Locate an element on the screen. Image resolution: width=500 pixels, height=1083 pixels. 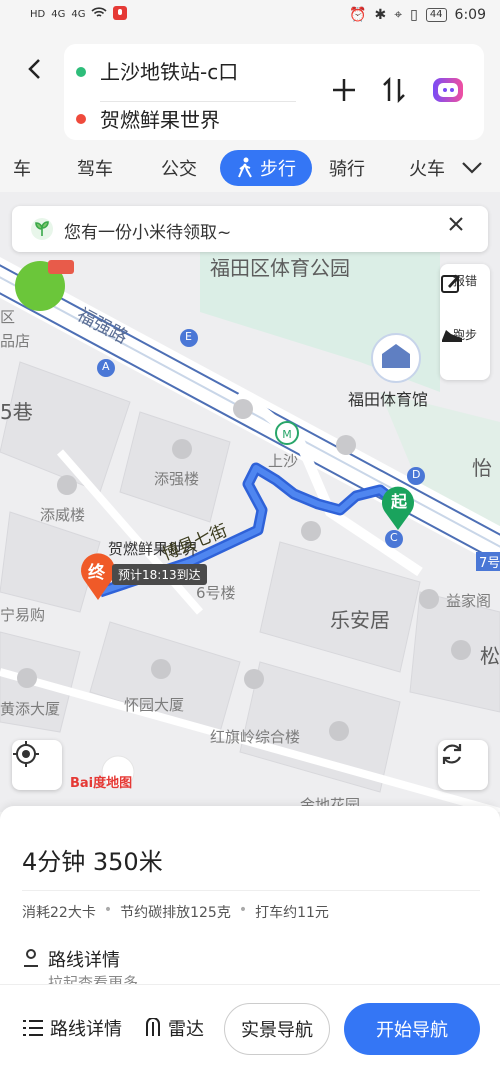
tab-drive: 驾车 is located at coordinates (95, 168).